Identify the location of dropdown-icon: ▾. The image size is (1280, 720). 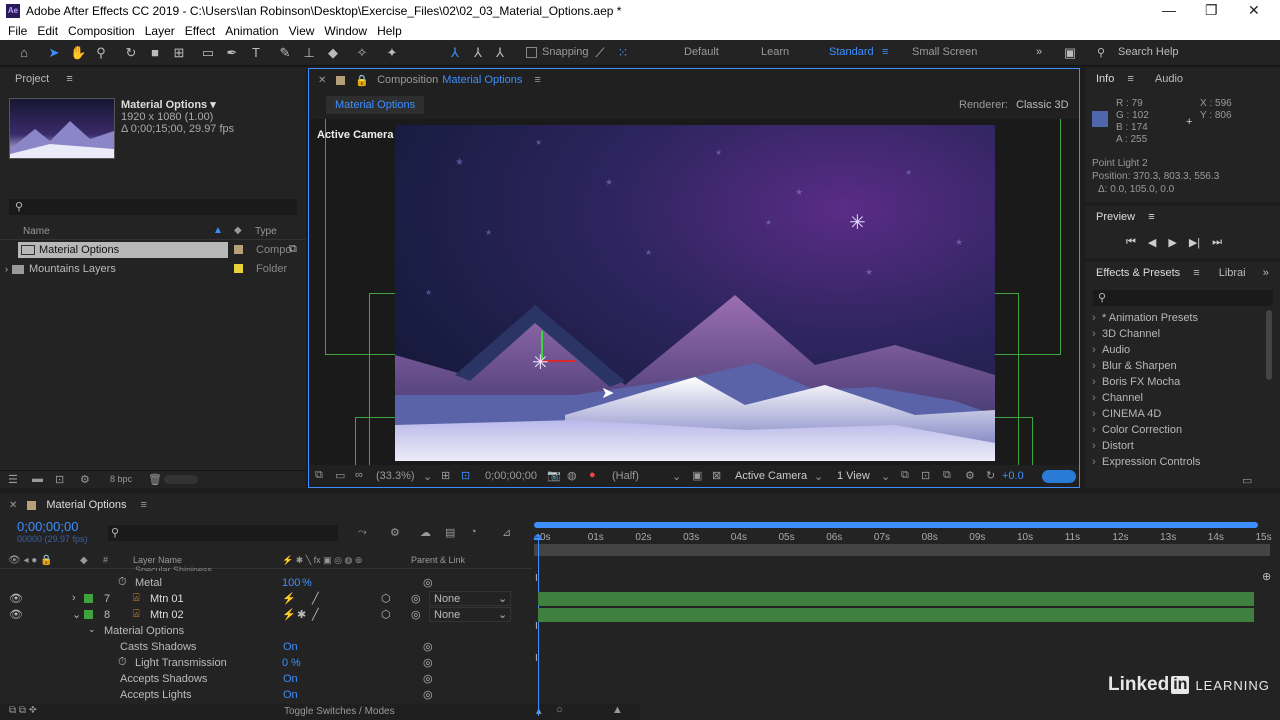
(213, 105).